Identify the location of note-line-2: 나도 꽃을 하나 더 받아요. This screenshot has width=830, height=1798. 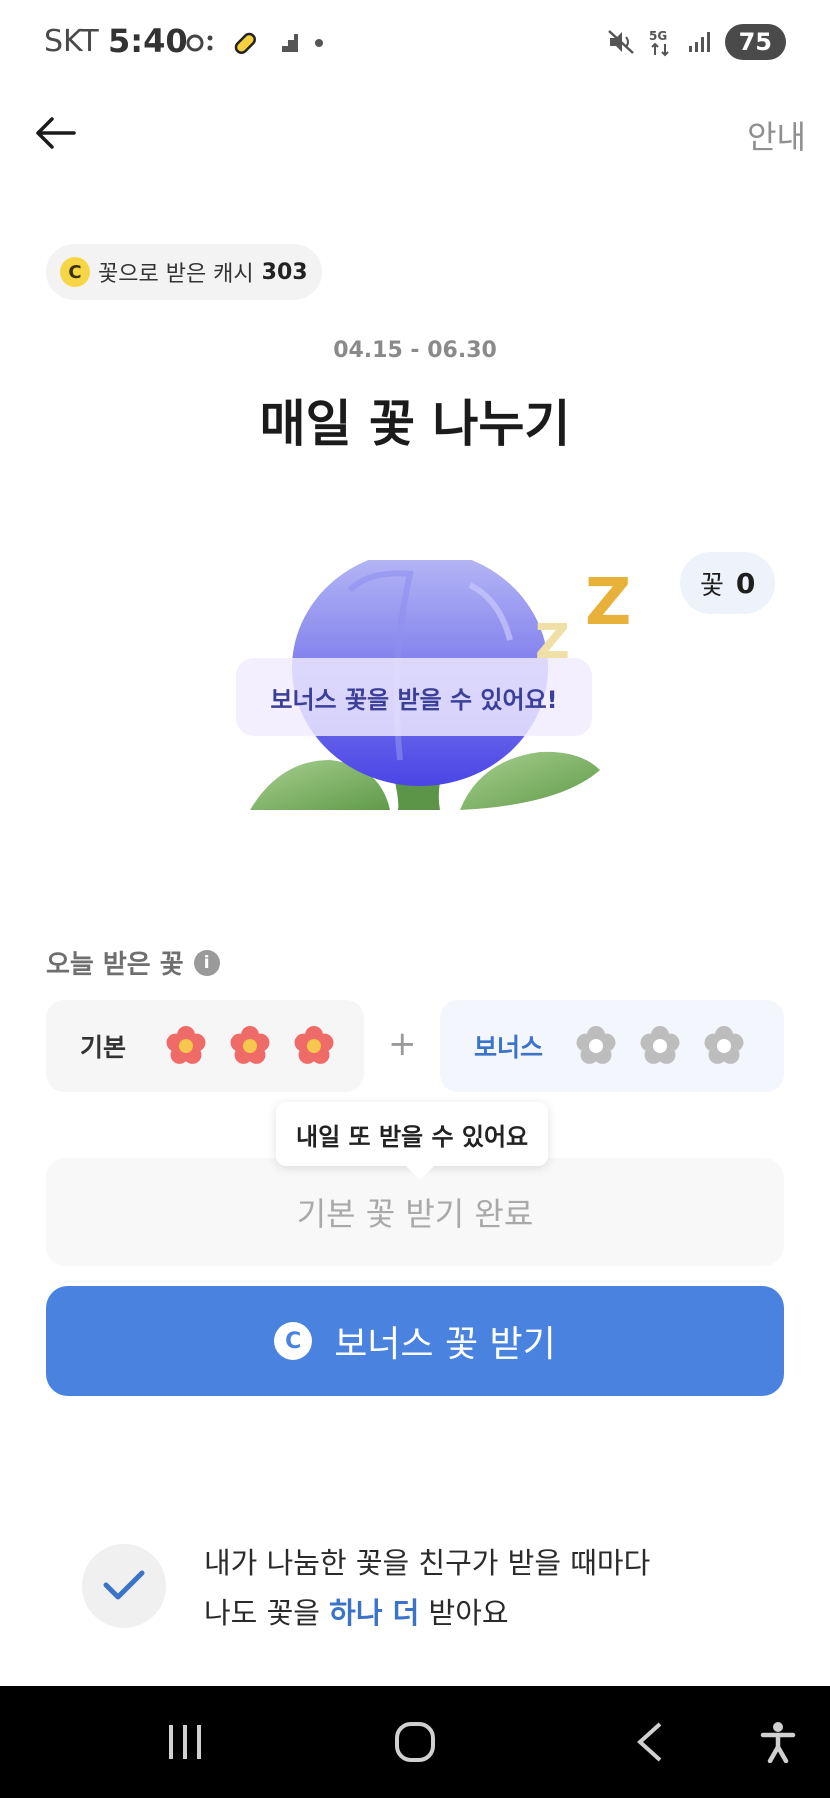
(427, 1613).